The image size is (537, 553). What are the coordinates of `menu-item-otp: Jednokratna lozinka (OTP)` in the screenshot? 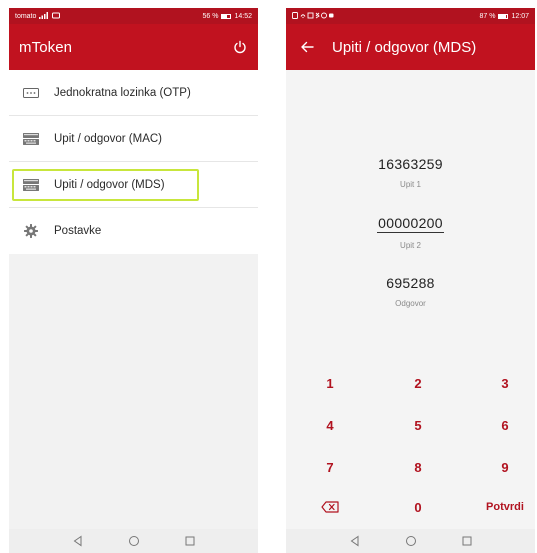 It's located at (133, 93).